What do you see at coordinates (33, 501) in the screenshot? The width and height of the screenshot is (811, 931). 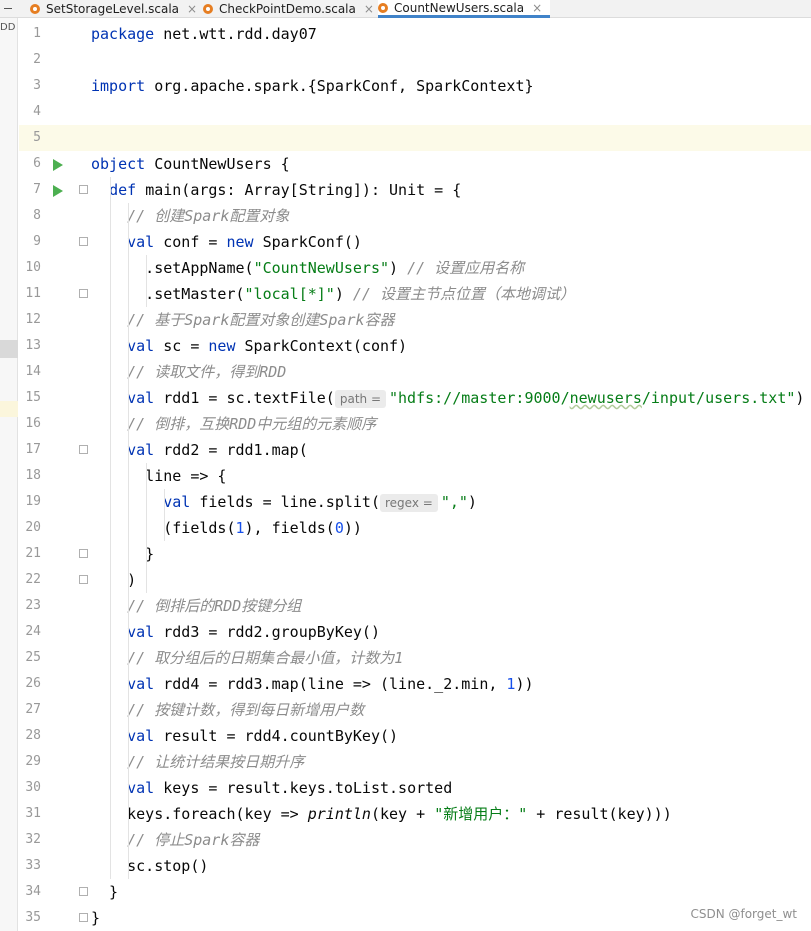 I see `line-number: 19` at bounding box center [33, 501].